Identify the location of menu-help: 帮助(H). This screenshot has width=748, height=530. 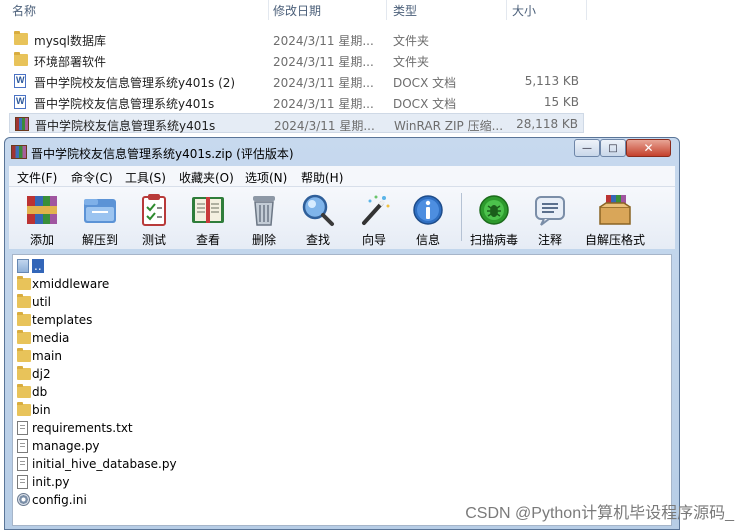
(322, 177).